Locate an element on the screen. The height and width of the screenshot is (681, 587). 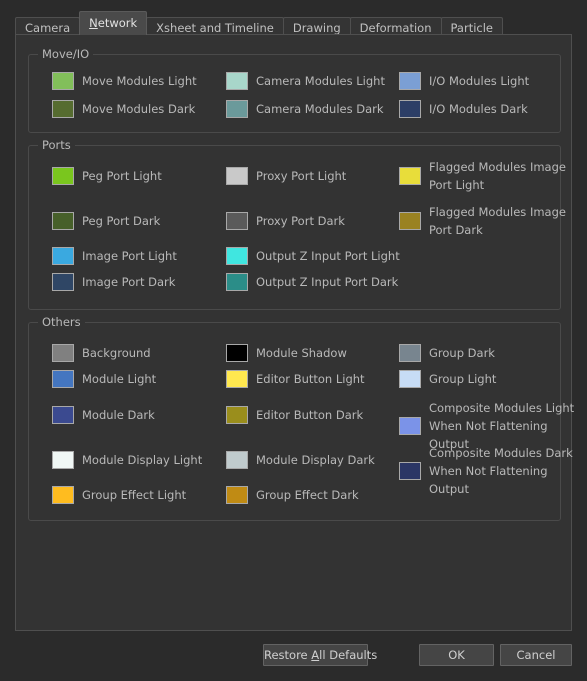
color-label: Peg Port Dark is located at coordinates (121, 221).